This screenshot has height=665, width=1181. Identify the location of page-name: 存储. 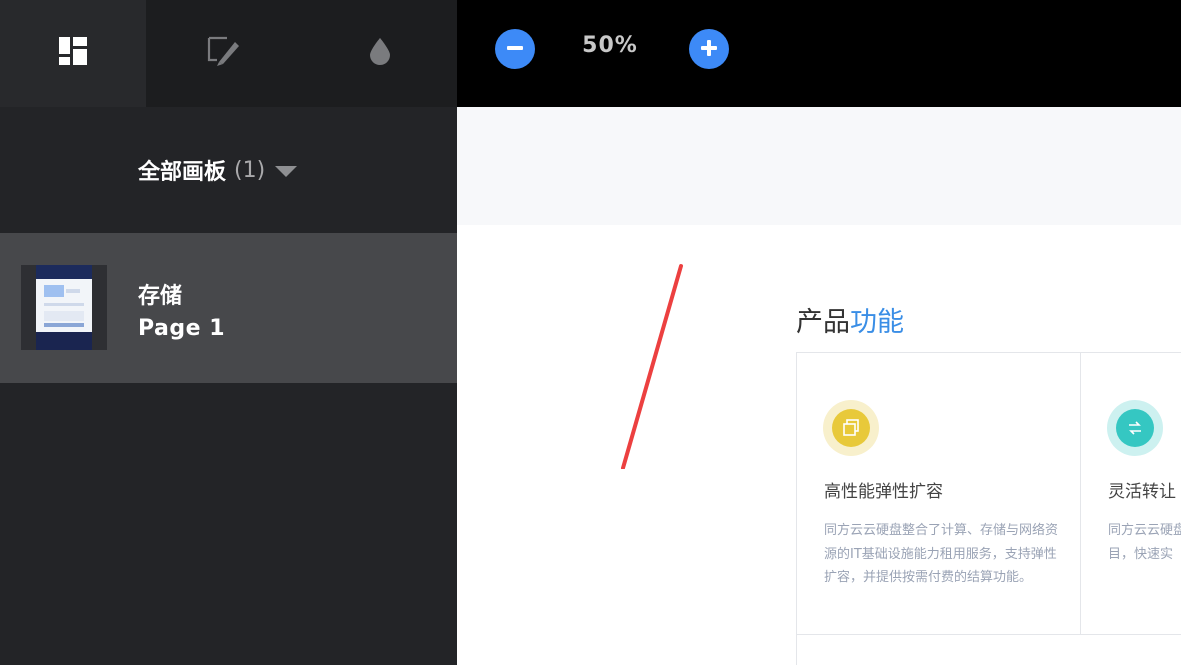
(160, 296).